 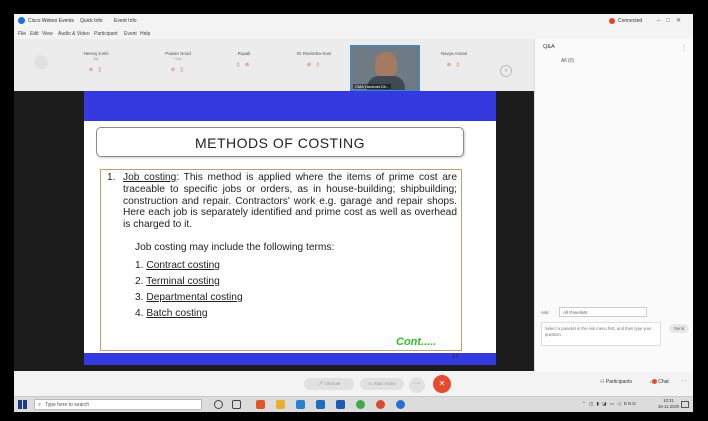 I want to click on taskbar-search: ⌕ Type here to search, so click(x=118, y=404).